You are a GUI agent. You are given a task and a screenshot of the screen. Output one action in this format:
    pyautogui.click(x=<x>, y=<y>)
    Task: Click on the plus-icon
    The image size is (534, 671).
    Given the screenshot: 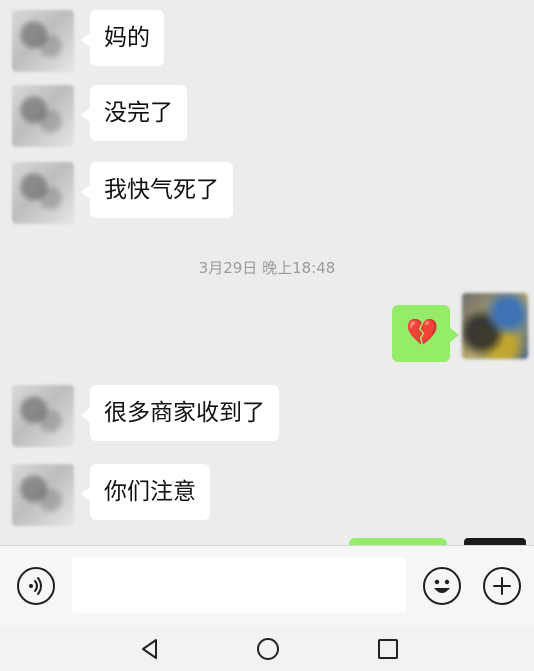 What is the action you would take?
    pyautogui.click(x=502, y=586)
    